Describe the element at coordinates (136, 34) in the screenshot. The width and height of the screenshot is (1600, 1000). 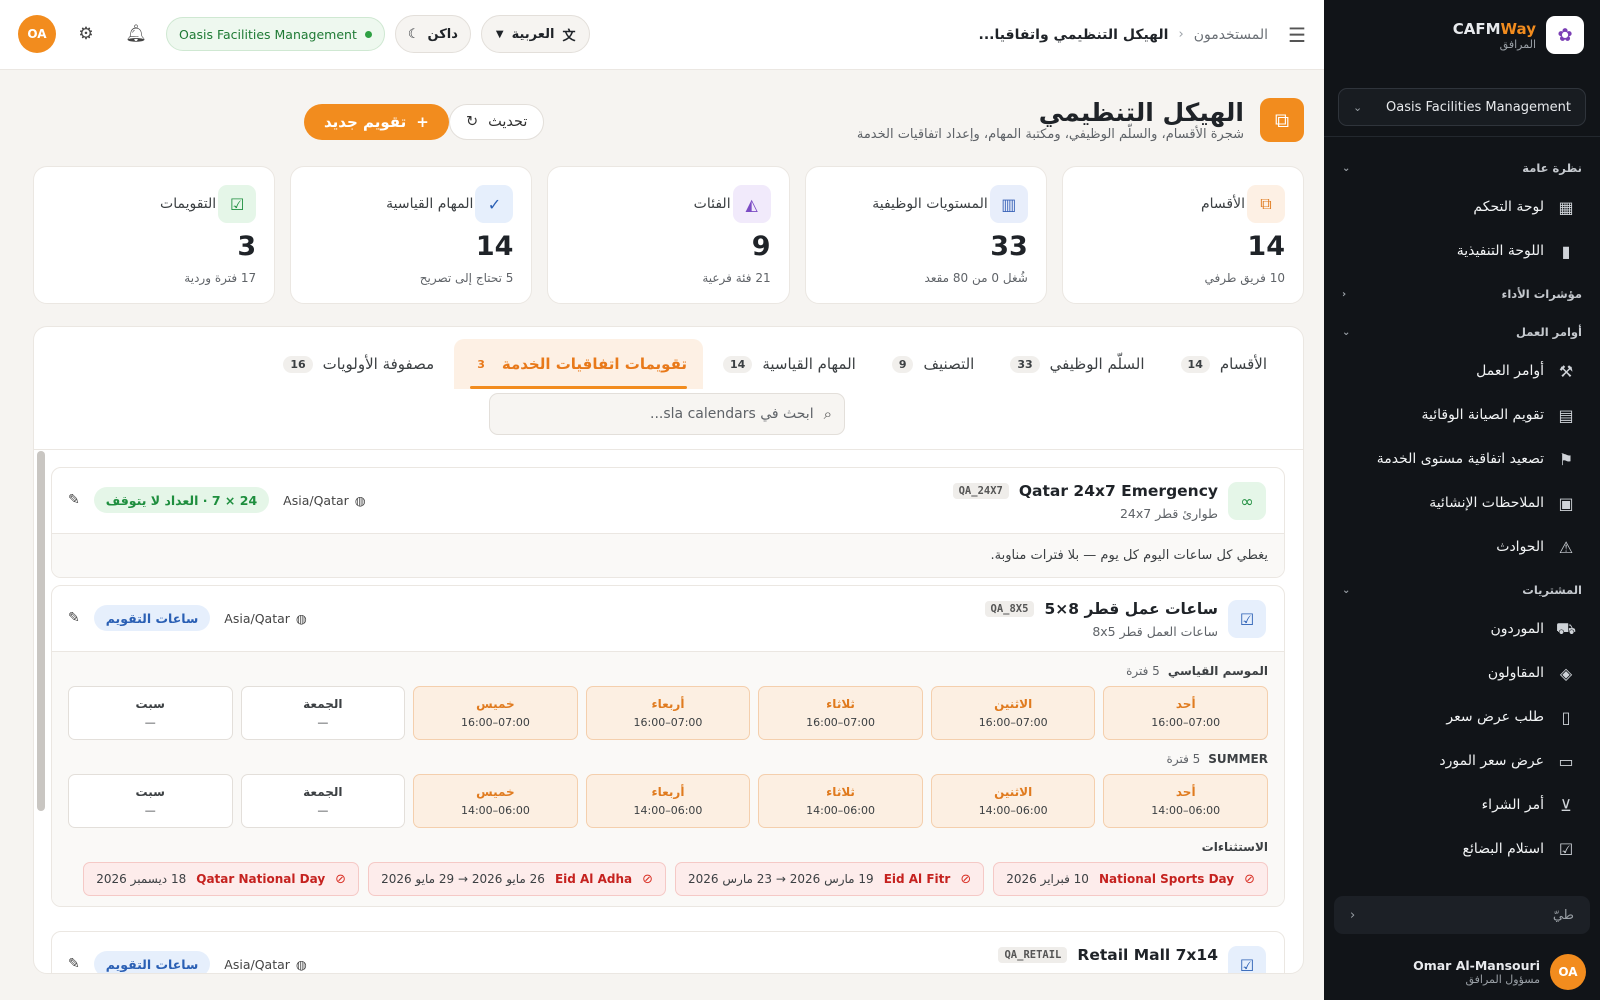
I see `bell-icon: 🔔︎` at that location.